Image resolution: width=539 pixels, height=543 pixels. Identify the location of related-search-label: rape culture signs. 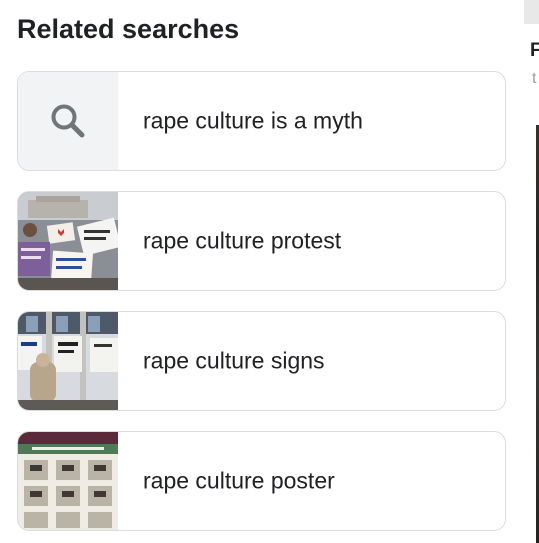
(234, 360).